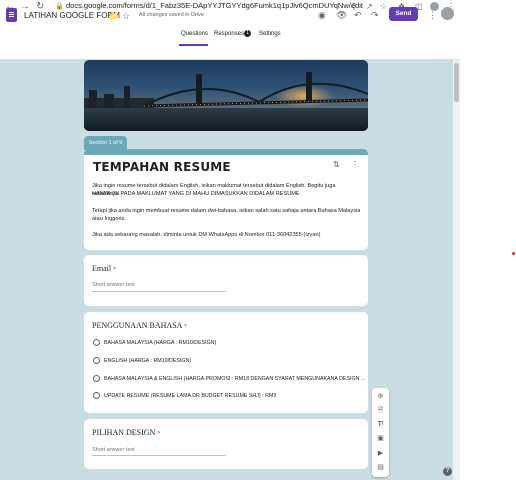 The width and height of the screenshot is (516, 480). What do you see at coordinates (380, 454) in the screenshot?
I see `add-video-icon: ▶` at bounding box center [380, 454].